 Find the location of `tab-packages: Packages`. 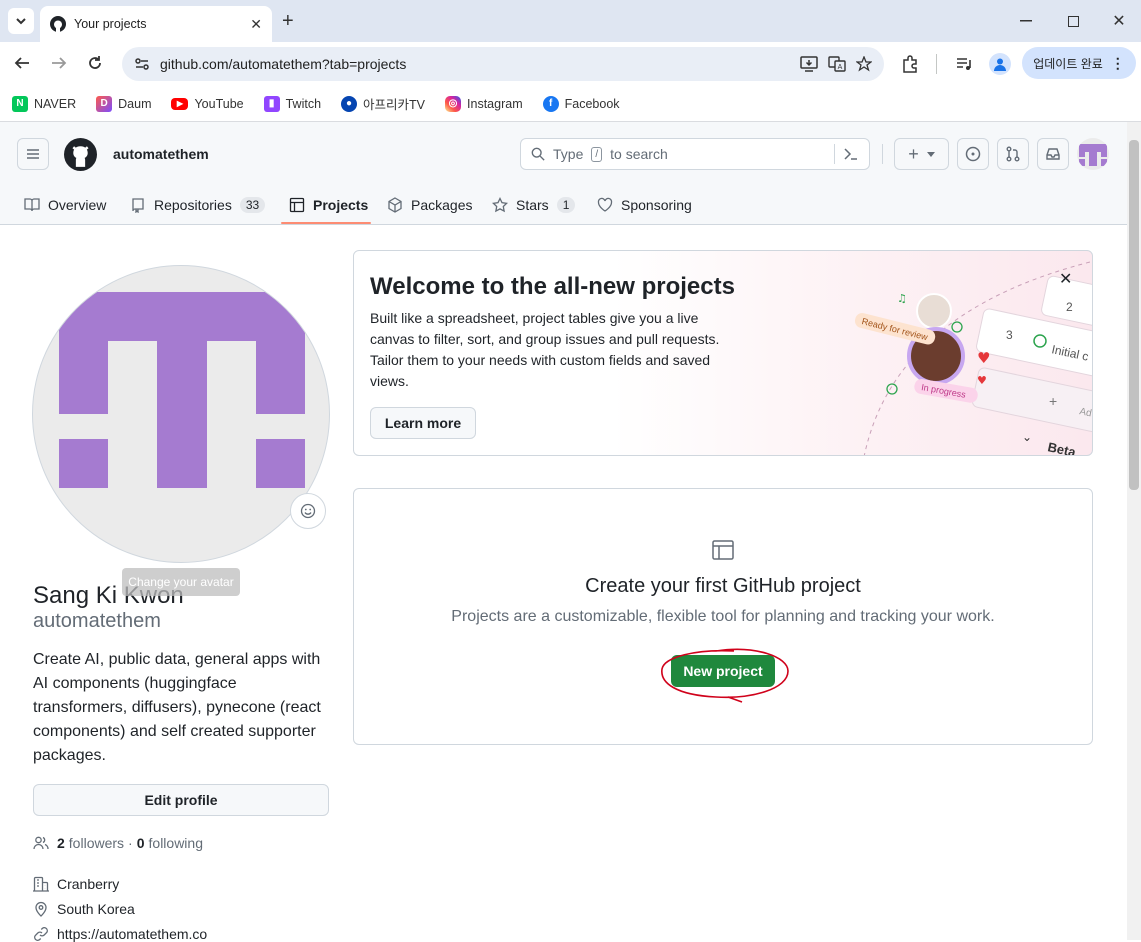

tab-packages: Packages is located at coordinates (429, 205).